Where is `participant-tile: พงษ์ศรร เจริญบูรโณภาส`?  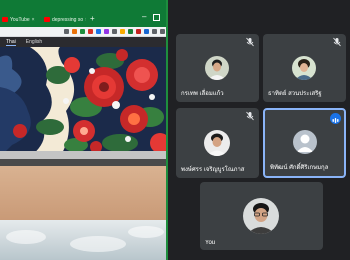 participant-tile: พงษ์ศรร เจริญบูรโณภาส is located at coordinates (217, 143).